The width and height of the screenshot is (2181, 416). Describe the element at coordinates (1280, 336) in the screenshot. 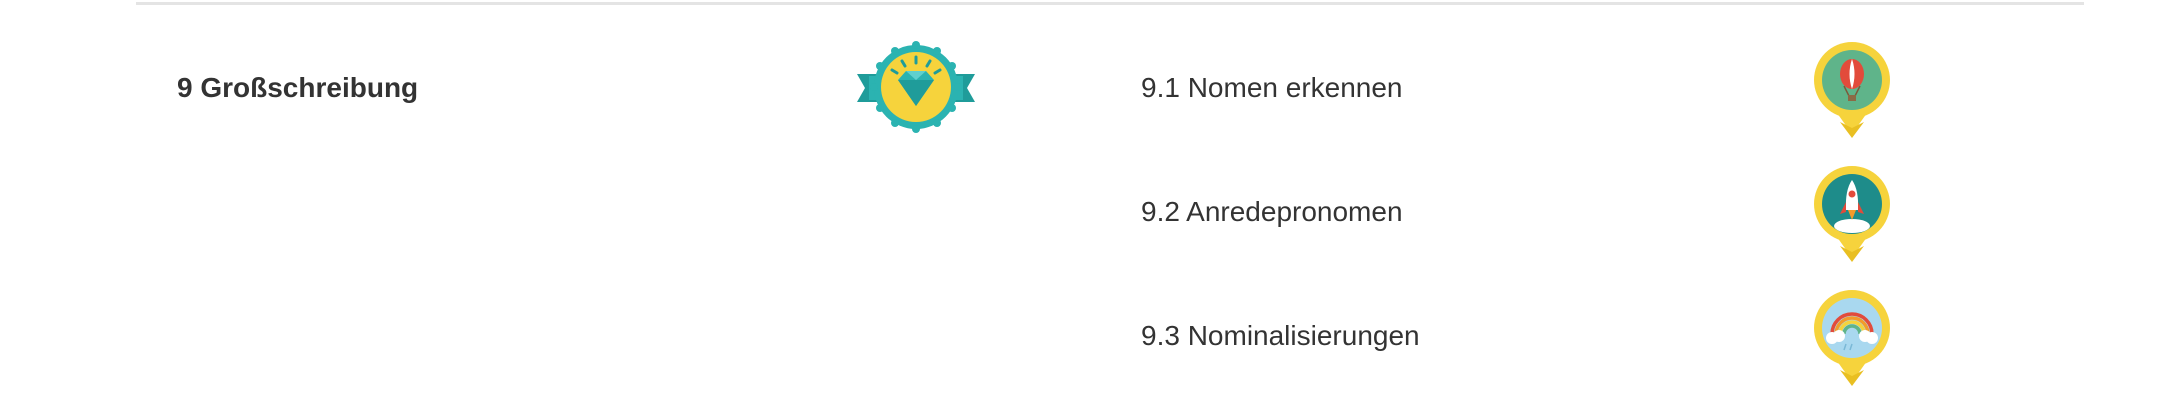

I see `lesson-title: 9.3 Nominalisierungen` at that location.